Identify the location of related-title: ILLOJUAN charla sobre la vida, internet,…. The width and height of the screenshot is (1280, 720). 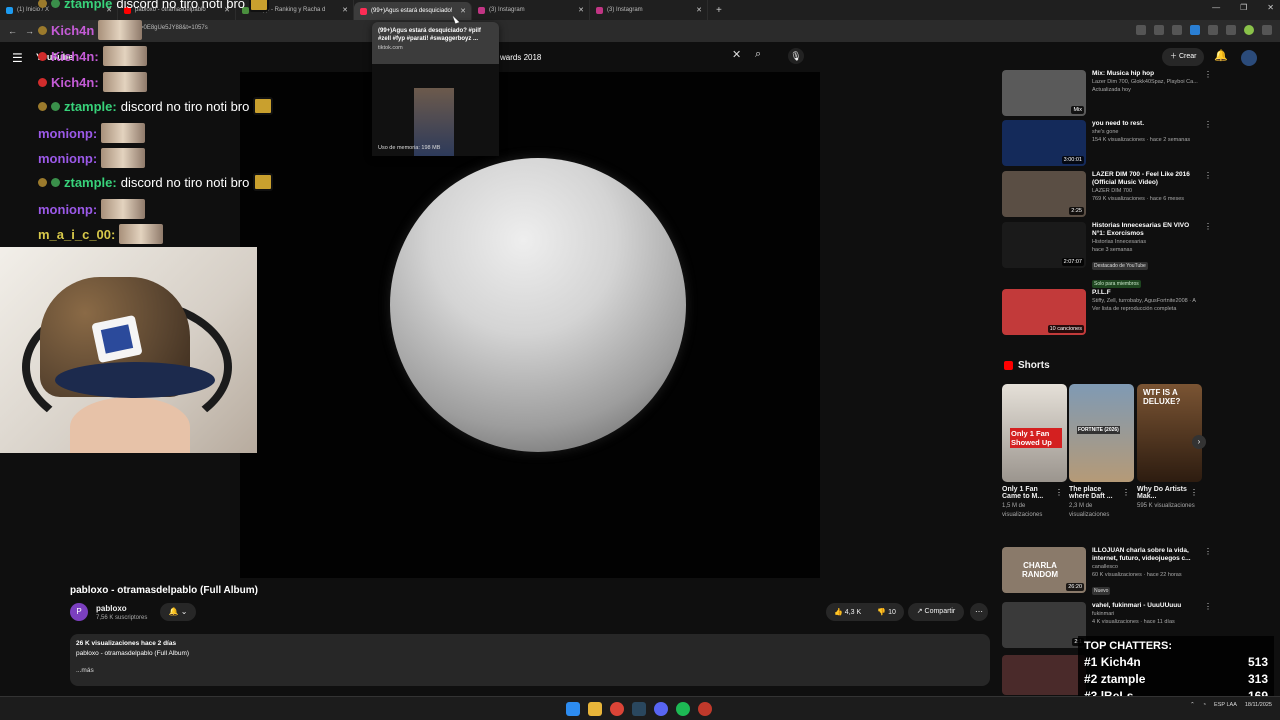
(1148, 555).